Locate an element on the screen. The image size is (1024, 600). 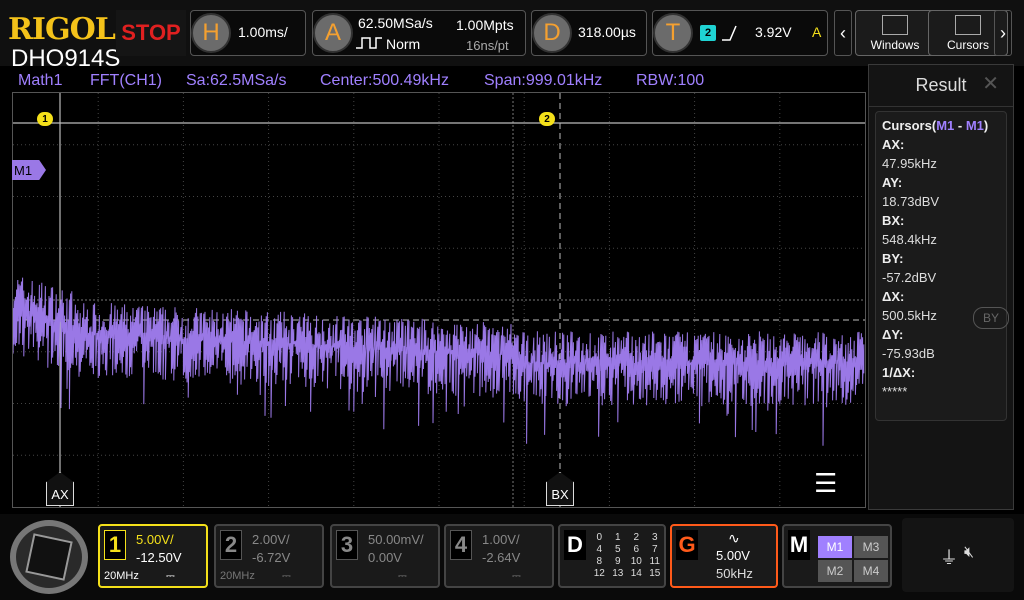
horizontal-button: H is located at coordinates (211, 33).